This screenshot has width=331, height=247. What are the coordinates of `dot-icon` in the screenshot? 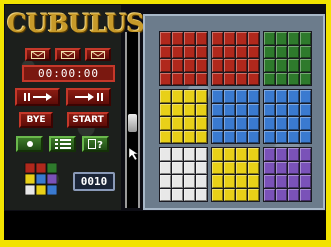 It's located at (29, 144).